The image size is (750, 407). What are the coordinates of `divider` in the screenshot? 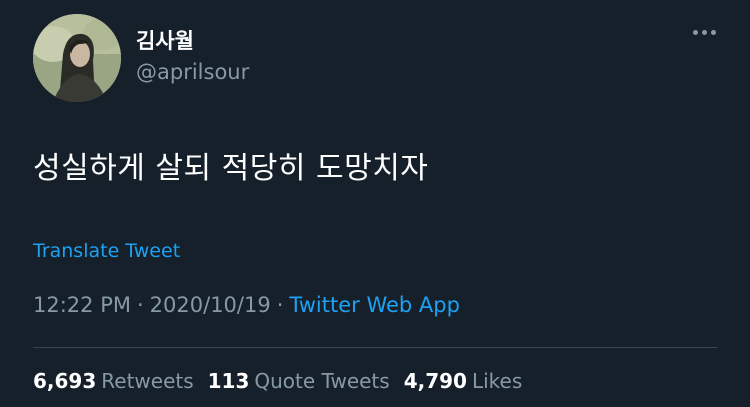 It's located at (375, 347).